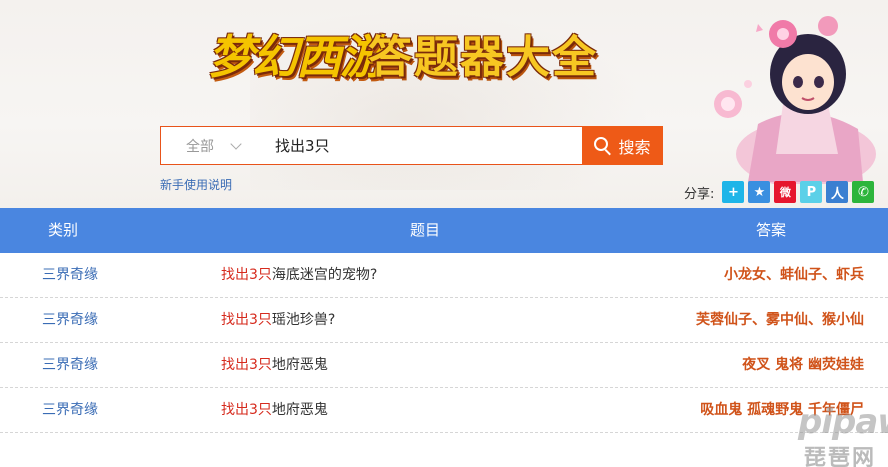  I want to click on results-table-header: 类别 题目 答案, so click(444, 230).